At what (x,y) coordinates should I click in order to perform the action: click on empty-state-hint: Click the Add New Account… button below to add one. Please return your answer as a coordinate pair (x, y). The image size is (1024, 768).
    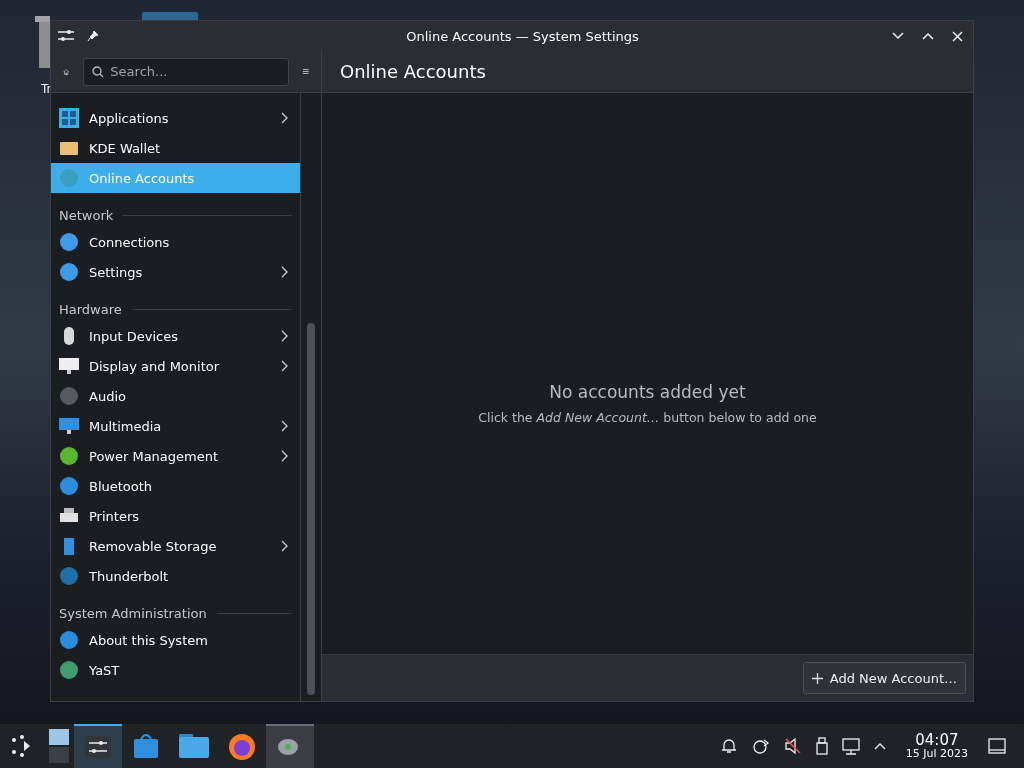
    Looking at the image, I should click on (647, 417).